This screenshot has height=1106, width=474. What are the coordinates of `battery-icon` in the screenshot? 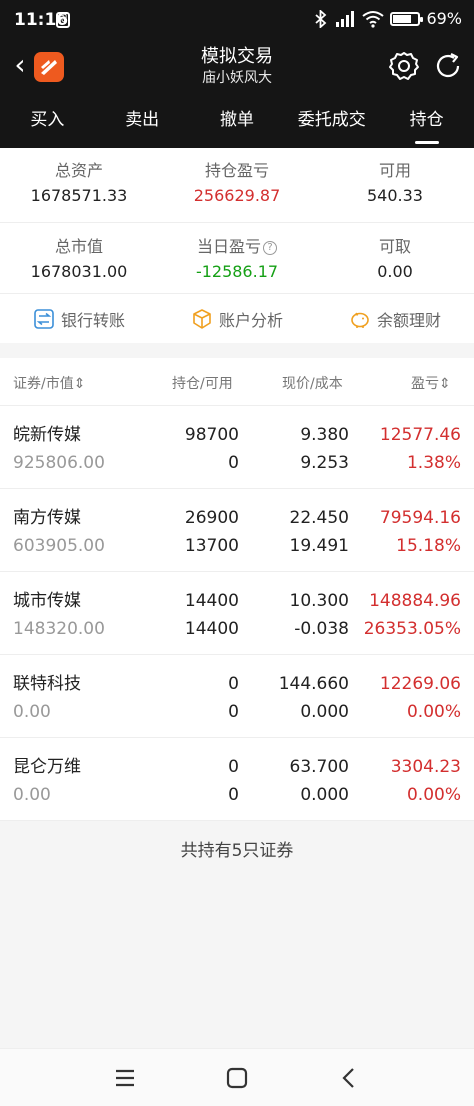 It's located at (407, 18).